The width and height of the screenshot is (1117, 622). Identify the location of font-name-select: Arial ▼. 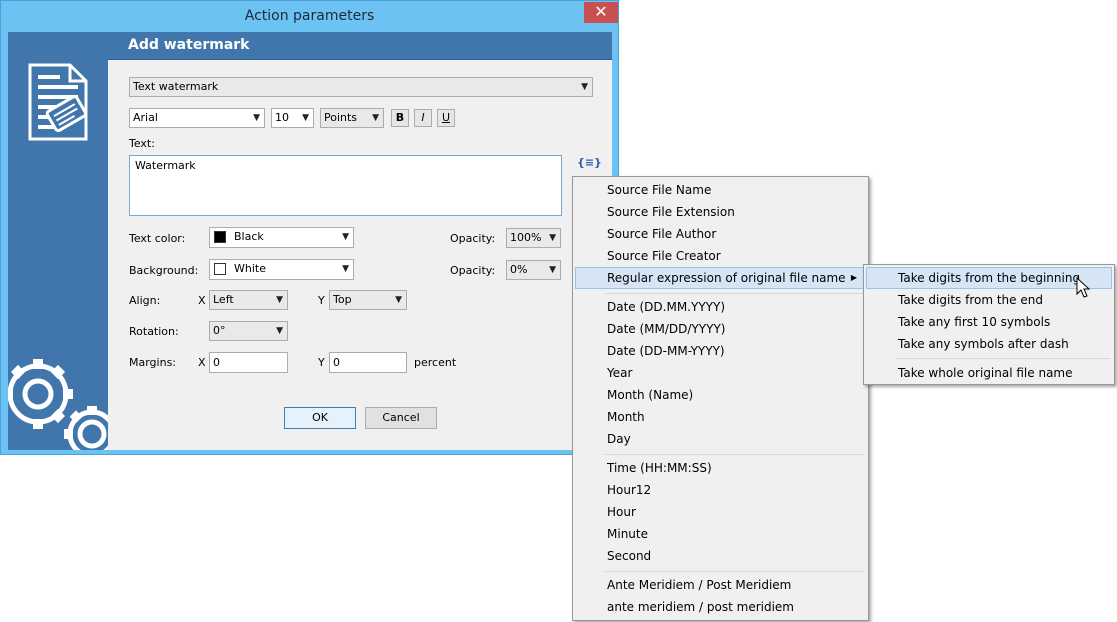
(197, 118).